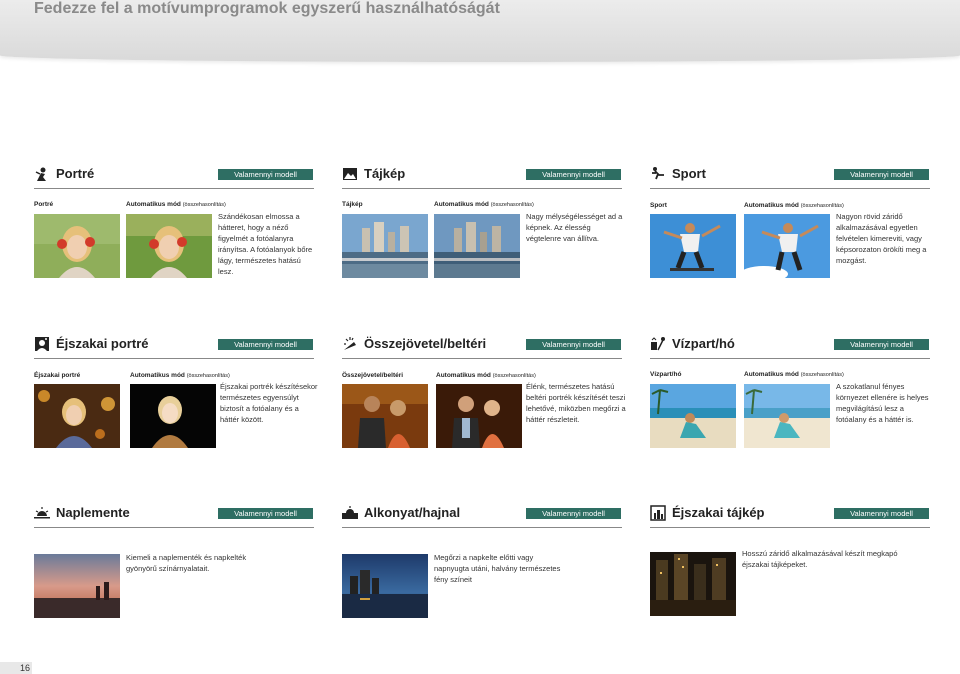  I want to click on photo-label: Éjszakai portré, so click(57, 375).